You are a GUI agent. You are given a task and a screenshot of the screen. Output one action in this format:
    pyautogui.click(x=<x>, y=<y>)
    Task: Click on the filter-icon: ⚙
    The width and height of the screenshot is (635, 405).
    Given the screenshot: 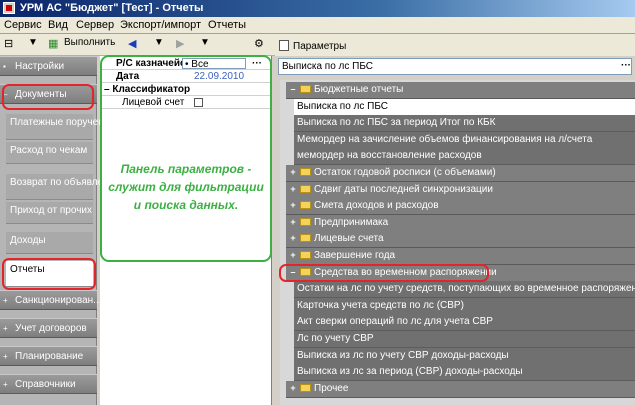 What is the action you would take?
    pyautogui.click(x=259, y=45)
    